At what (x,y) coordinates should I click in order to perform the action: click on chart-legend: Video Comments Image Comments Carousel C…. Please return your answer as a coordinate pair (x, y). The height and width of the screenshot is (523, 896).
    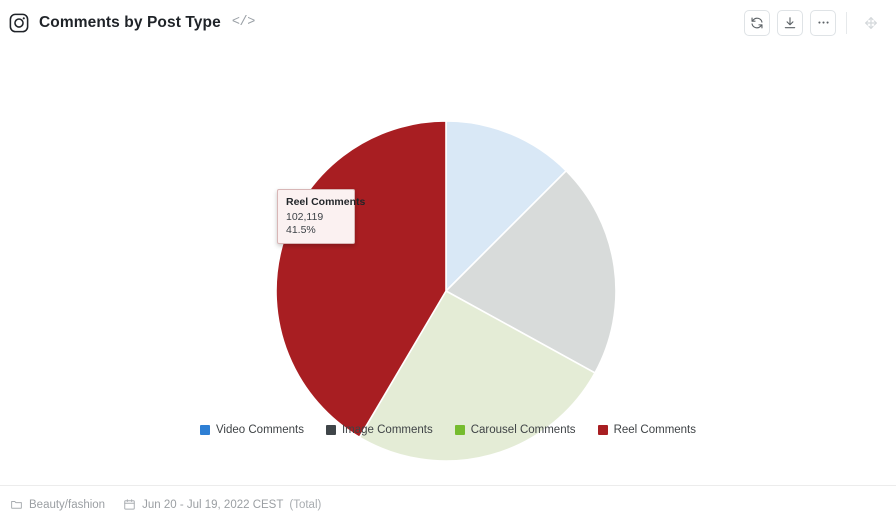
    Looking at the image, I should click on (448, 430).